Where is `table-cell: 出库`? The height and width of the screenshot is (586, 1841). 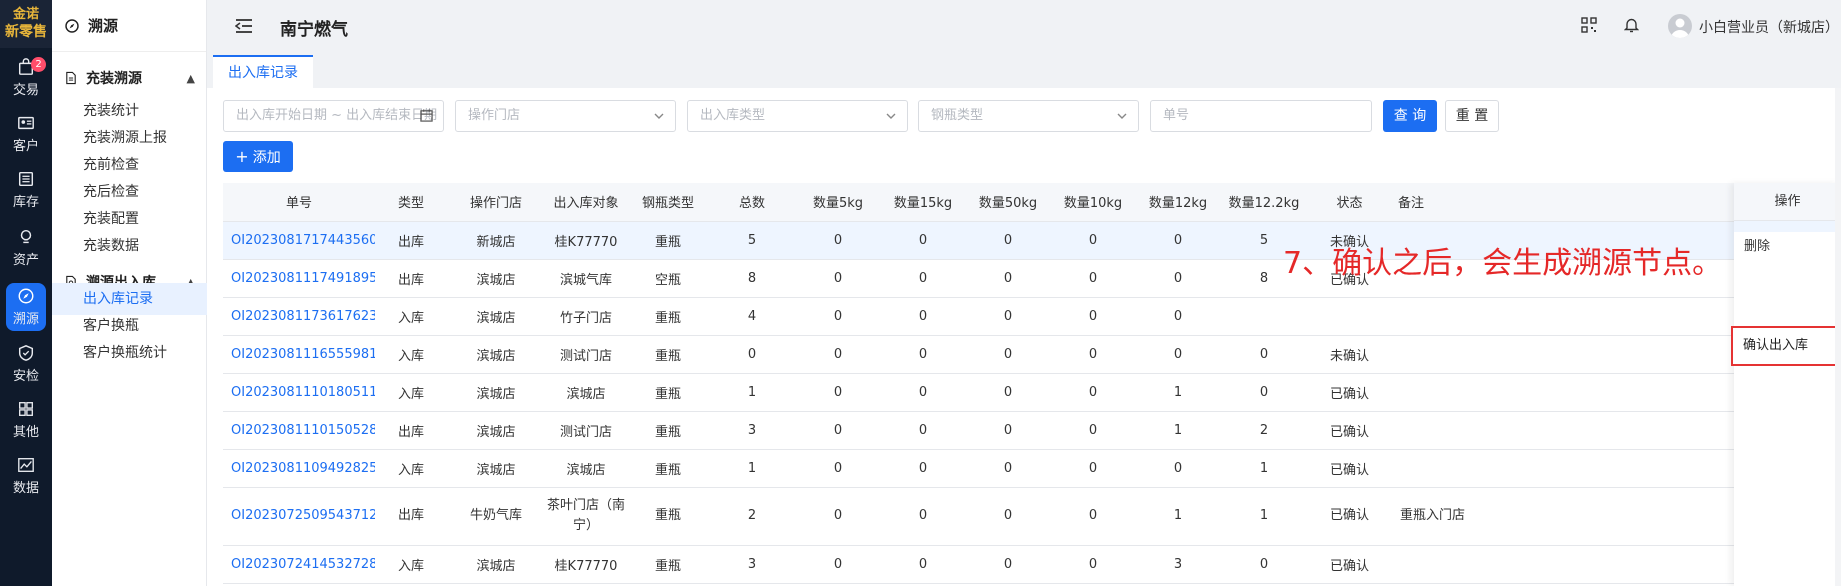
table-cell: 出库 is located at coordinates (411, 516).